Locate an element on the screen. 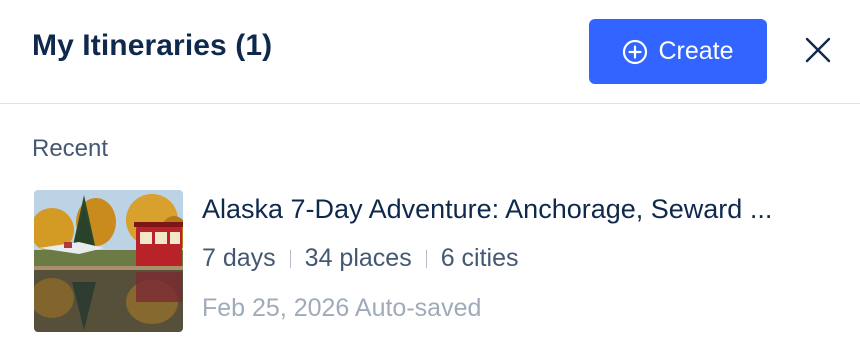 Image resolution: width=860 pixels, height=360 pixels. itinerary-places: 34 places is located at coordinates (358, 258).